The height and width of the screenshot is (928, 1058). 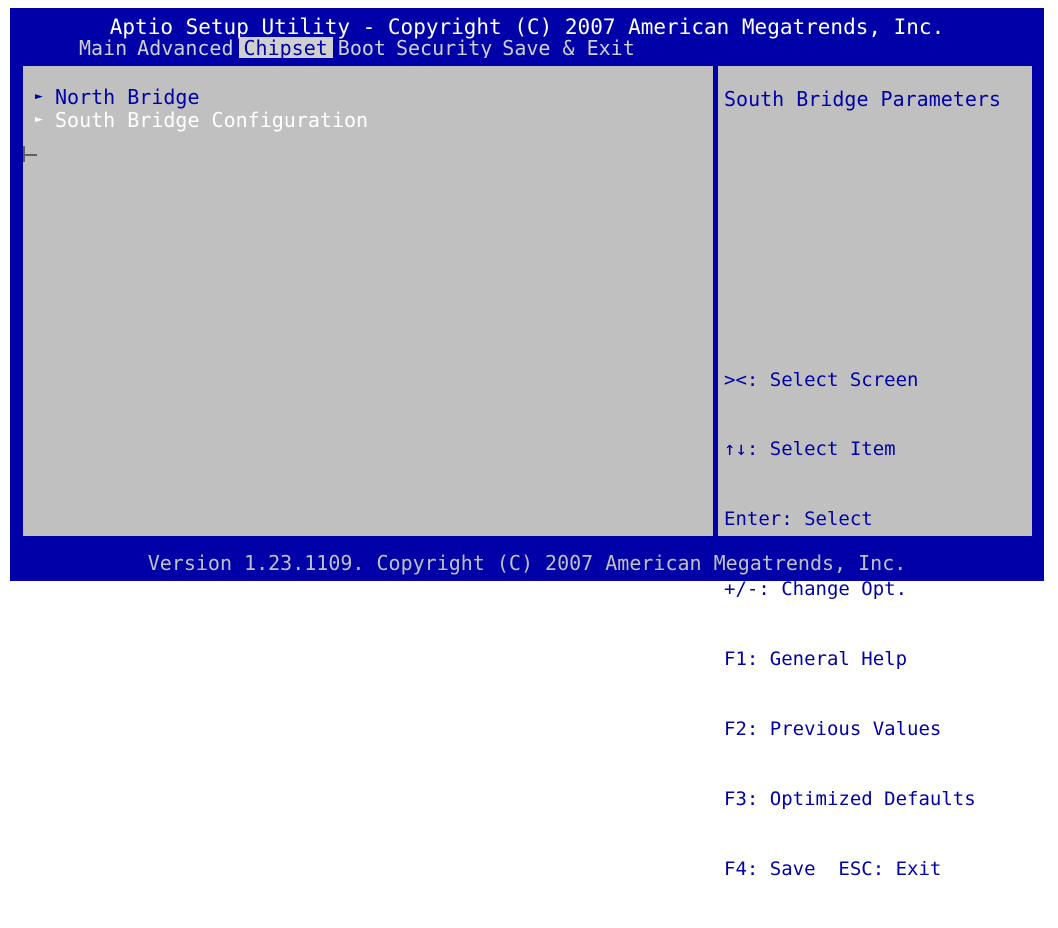 I want to click on cursor-mark-vertical, so click(x=24, y=154).